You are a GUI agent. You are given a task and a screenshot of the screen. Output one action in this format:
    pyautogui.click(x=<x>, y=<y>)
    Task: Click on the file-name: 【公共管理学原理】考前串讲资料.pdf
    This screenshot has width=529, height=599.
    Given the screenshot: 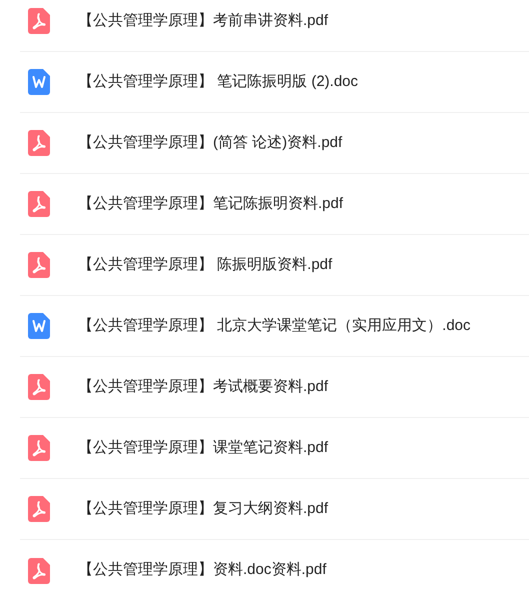 What is the action you would take?
    pyautogui.click(x=203, y=21)
    